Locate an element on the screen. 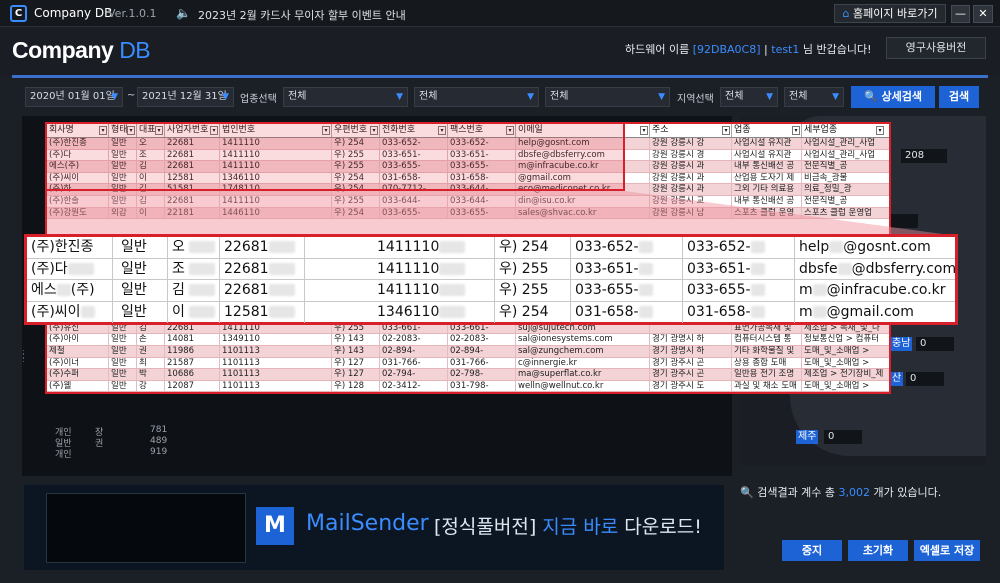 The height and width of the screenshot is (583, 1000). industry-label: 업종선택 is located at coordinates (258, 99).